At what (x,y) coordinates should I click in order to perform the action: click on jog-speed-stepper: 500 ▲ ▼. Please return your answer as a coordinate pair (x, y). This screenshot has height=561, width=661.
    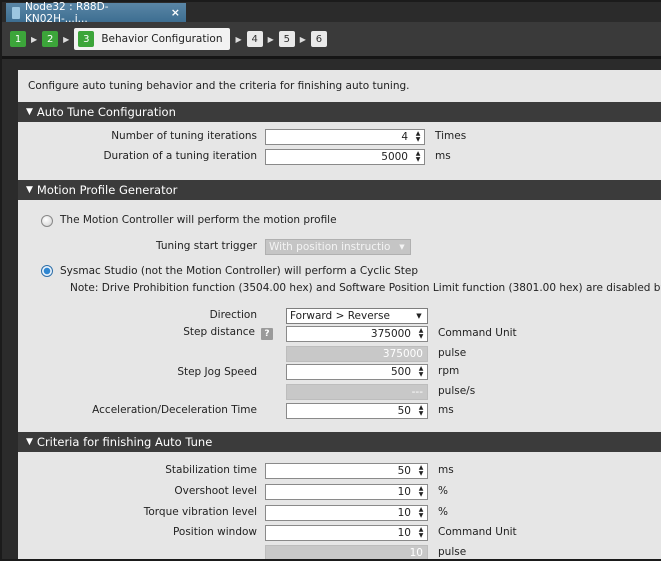
    Looking at the image, I should click on (357, 372).